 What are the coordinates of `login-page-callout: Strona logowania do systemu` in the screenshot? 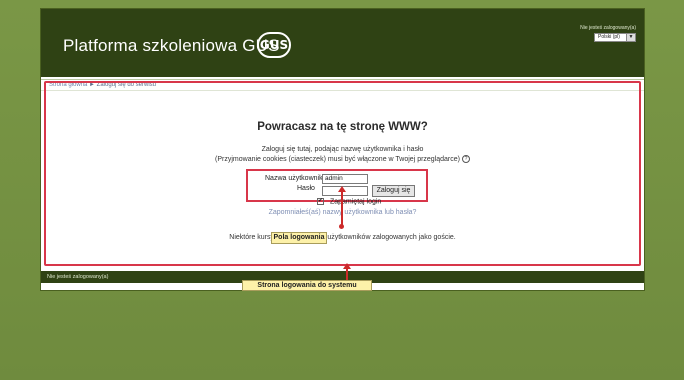 It's located at (307, 285).